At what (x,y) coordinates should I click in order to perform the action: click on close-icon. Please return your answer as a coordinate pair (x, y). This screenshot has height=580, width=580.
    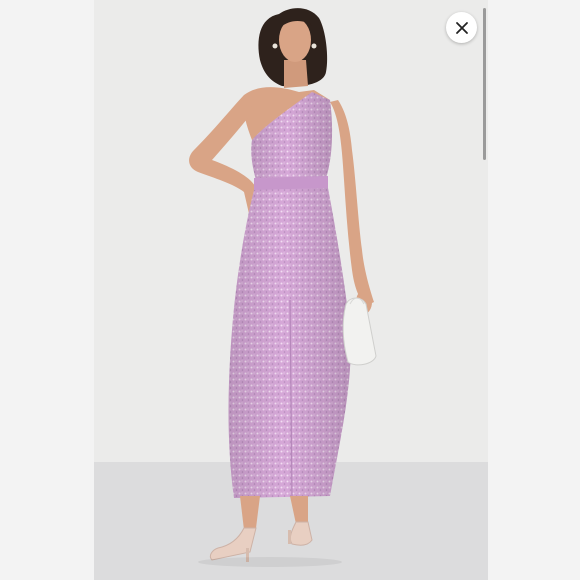
    Looking at the image, I should click on (461, 27).